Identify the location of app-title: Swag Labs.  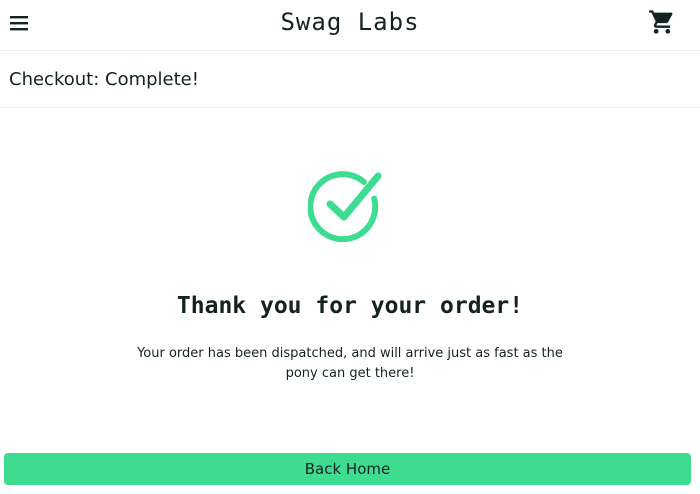
(350, 22).